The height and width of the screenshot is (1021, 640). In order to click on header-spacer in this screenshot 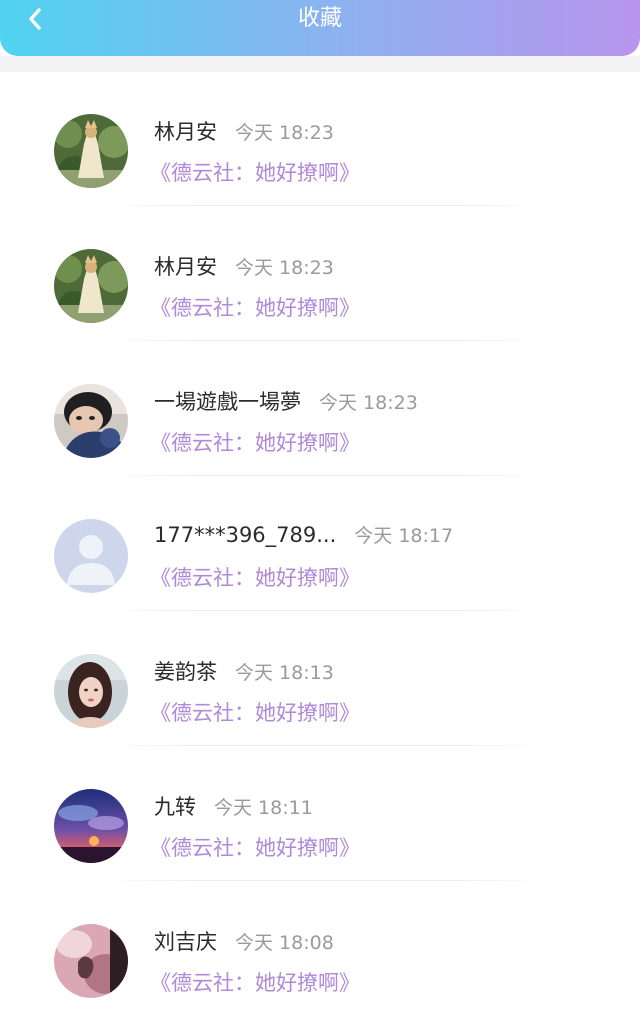, I will do `click(320, 64)`.